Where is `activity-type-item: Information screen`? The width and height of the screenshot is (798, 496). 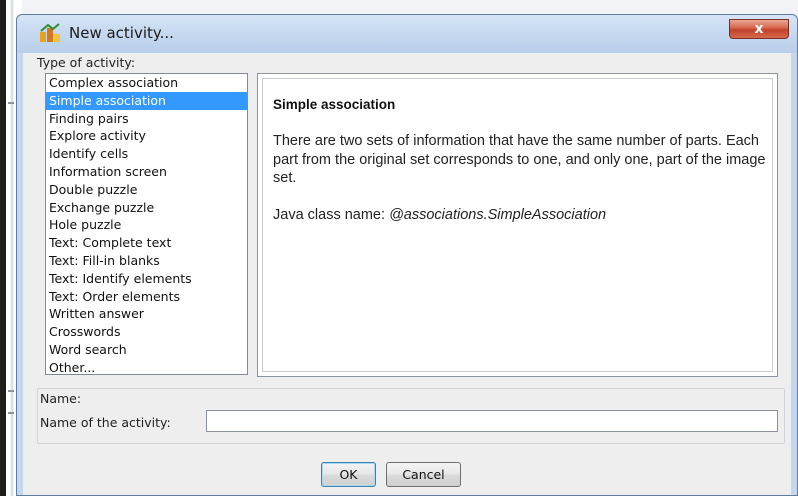
activity-type-item: Information screen is located at coordinates (146, 172).